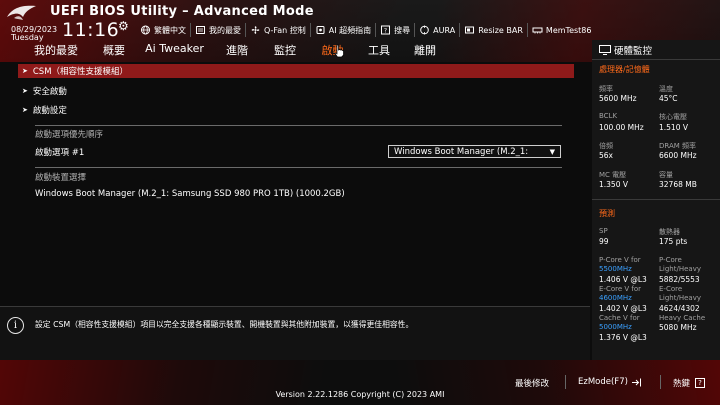 This screenshot has height=405, width=720. What do you see at coordinates (656, 49) in the screenshot?
I see `hardware-monitor-header: 硬體監控` at bounding box center [656, 49].